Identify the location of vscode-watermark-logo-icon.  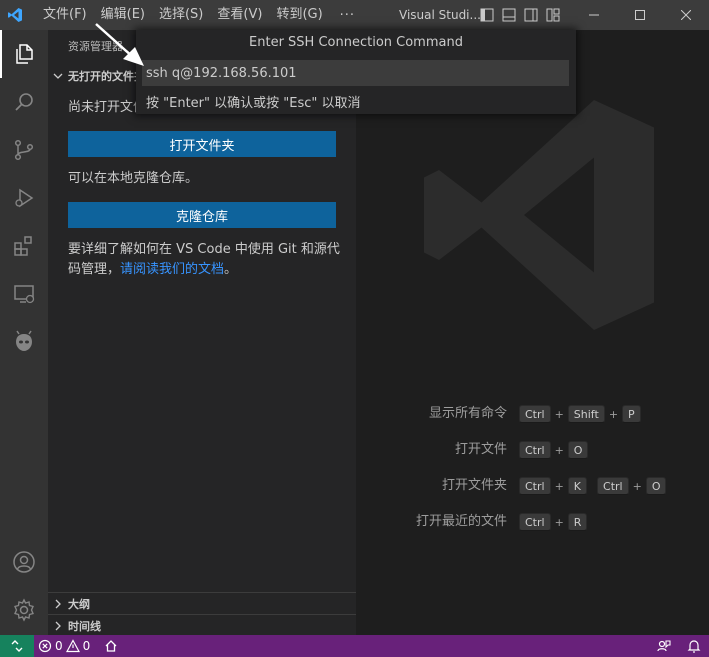
(539, 217).